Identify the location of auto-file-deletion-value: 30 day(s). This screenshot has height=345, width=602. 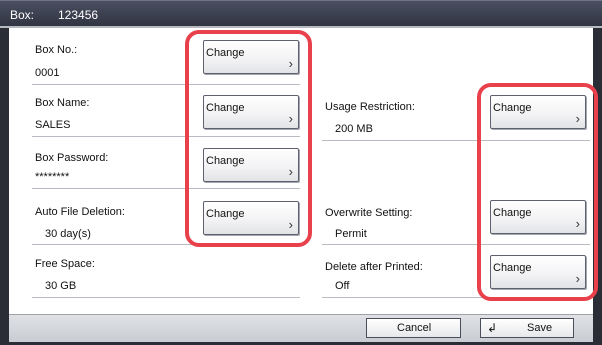
(68, 234).